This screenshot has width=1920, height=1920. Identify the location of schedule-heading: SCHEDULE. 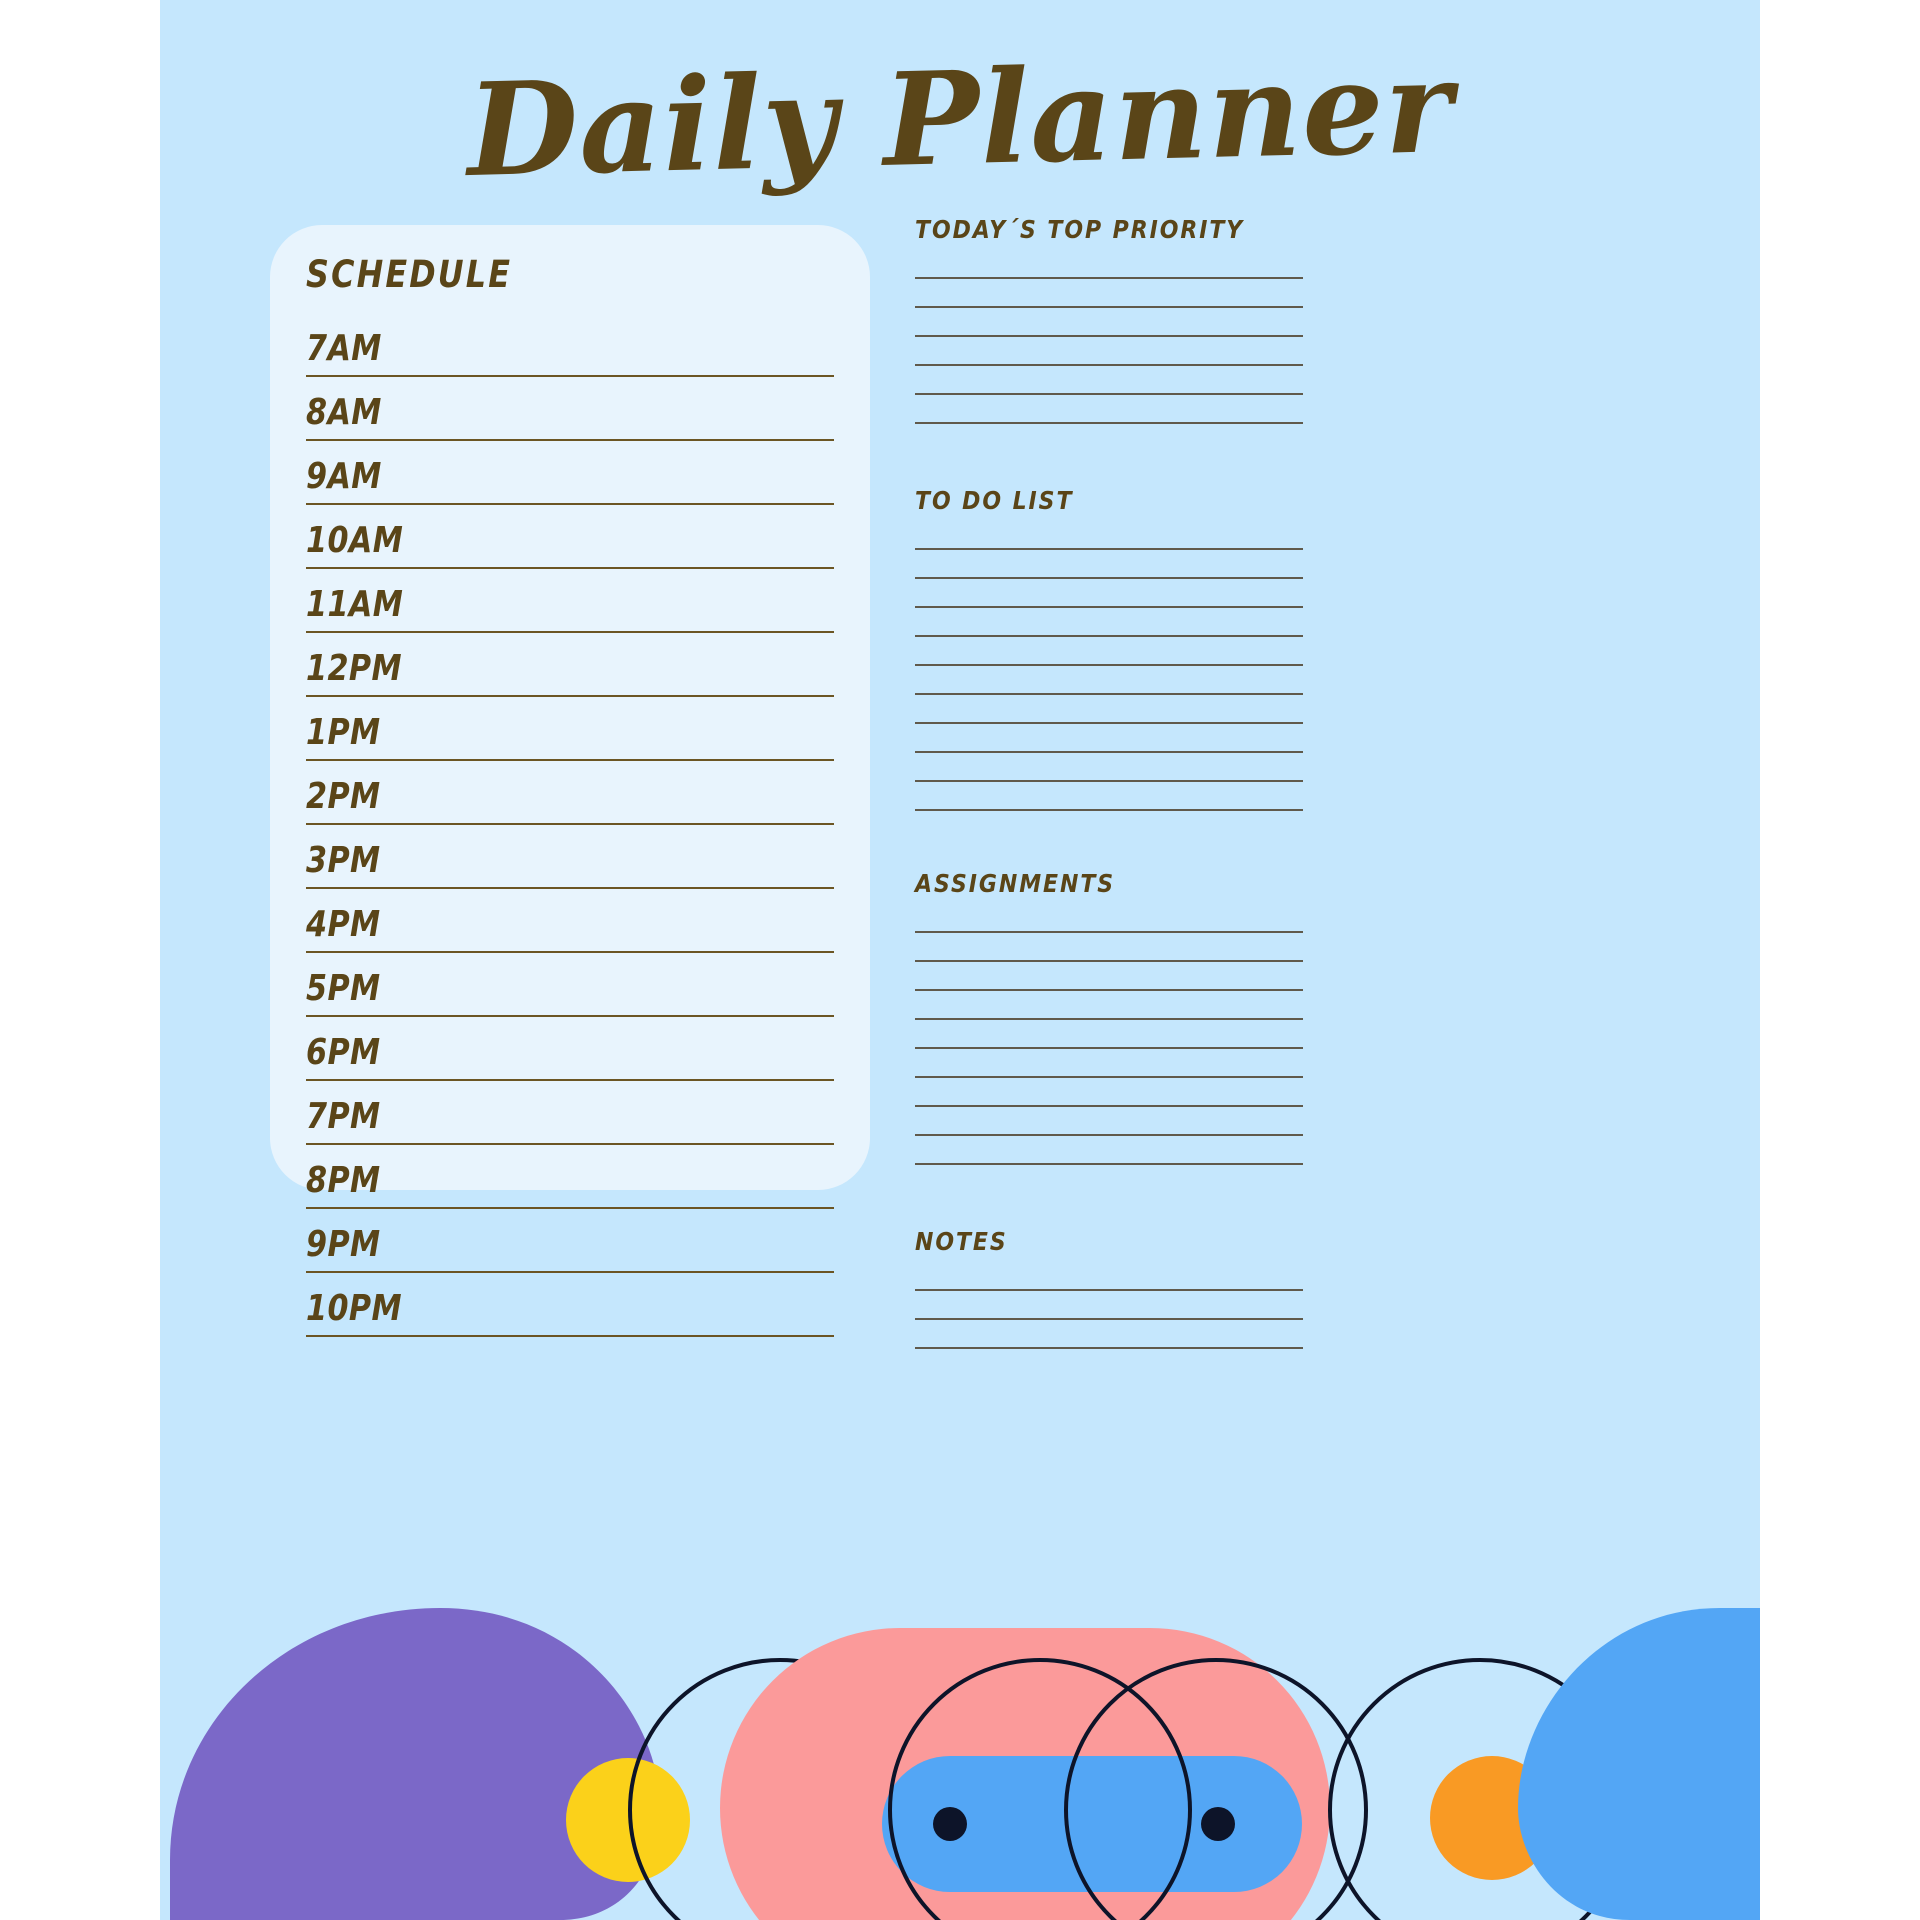
(409, 274).